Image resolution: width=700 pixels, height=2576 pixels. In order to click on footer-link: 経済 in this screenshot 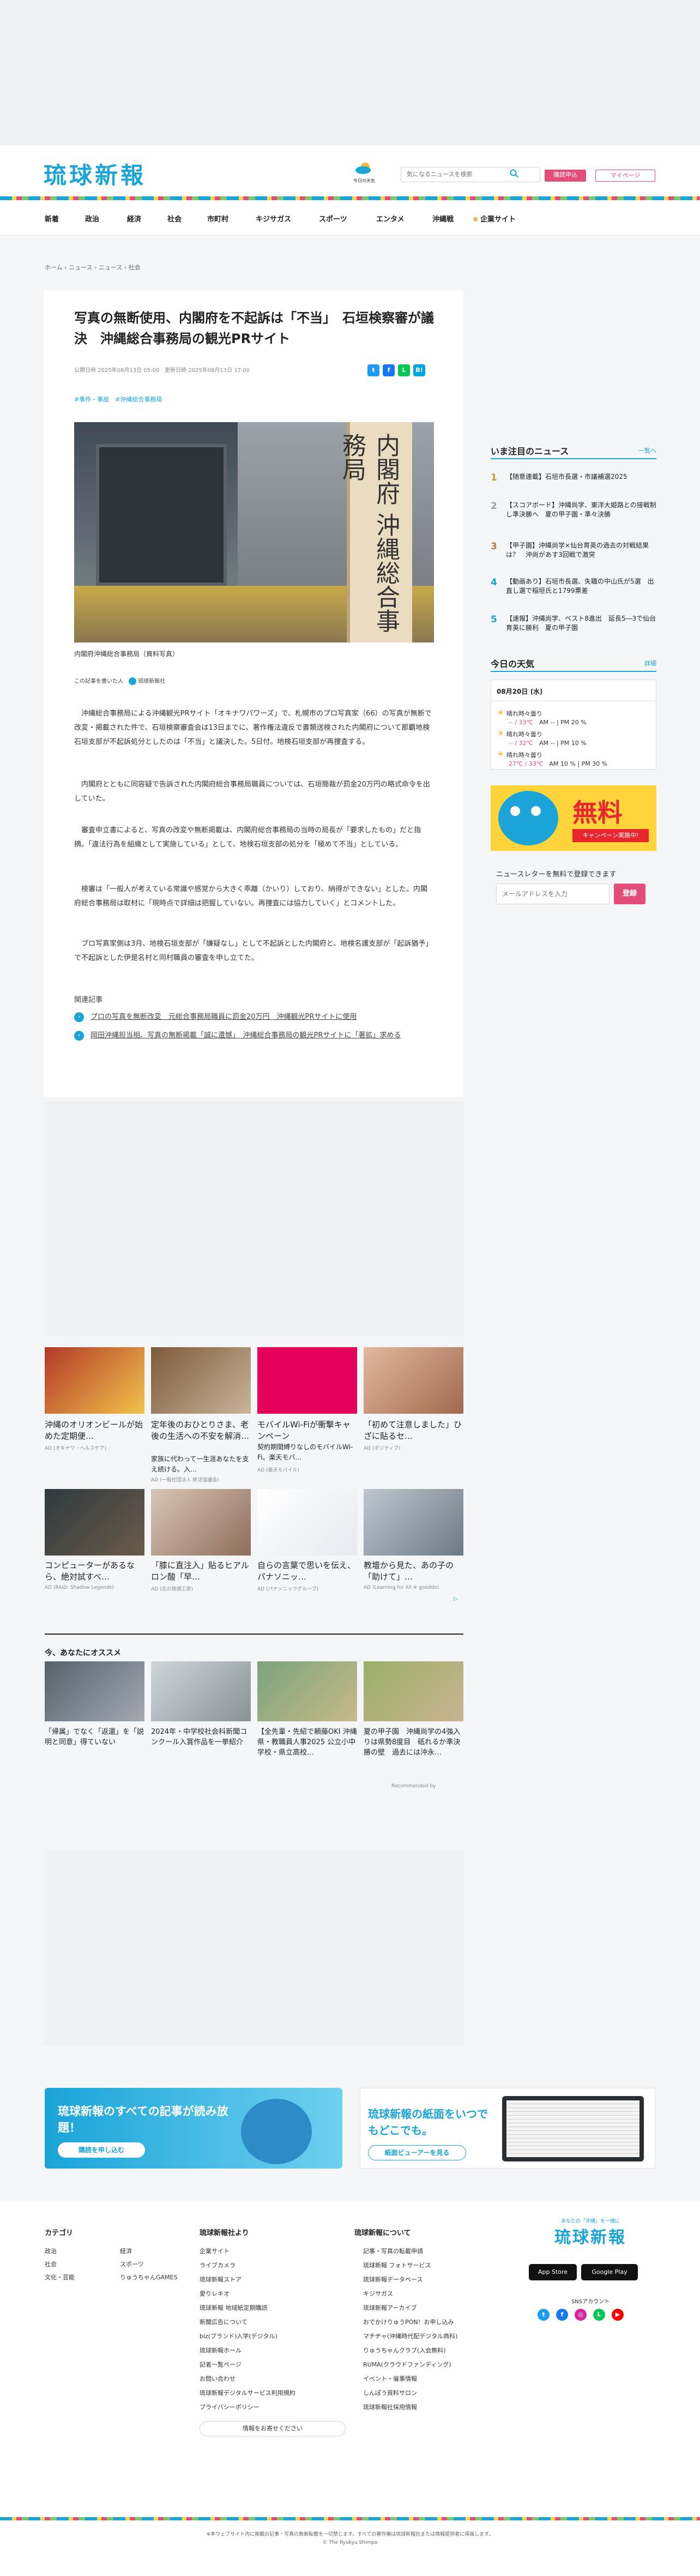, I will do `click(126, 2251)`.